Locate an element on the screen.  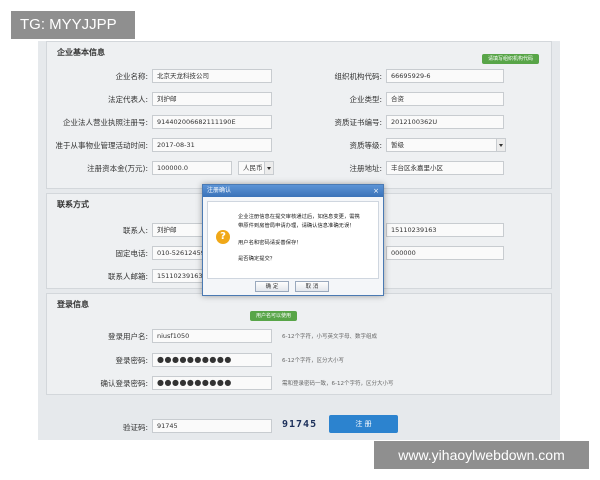
section-title: 联系方式 is located at coordinates (73, 204).